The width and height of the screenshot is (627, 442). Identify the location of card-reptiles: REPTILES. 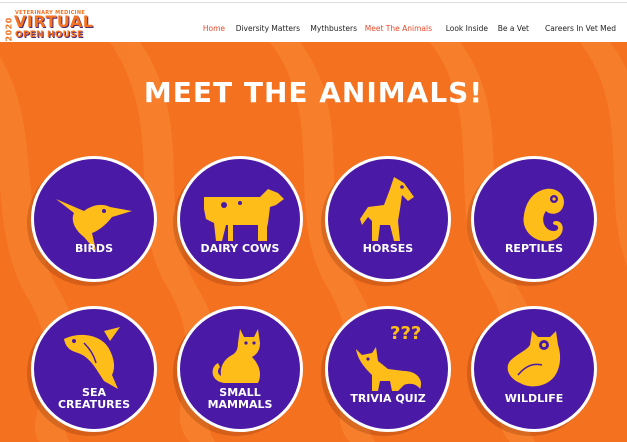
(534, 219).